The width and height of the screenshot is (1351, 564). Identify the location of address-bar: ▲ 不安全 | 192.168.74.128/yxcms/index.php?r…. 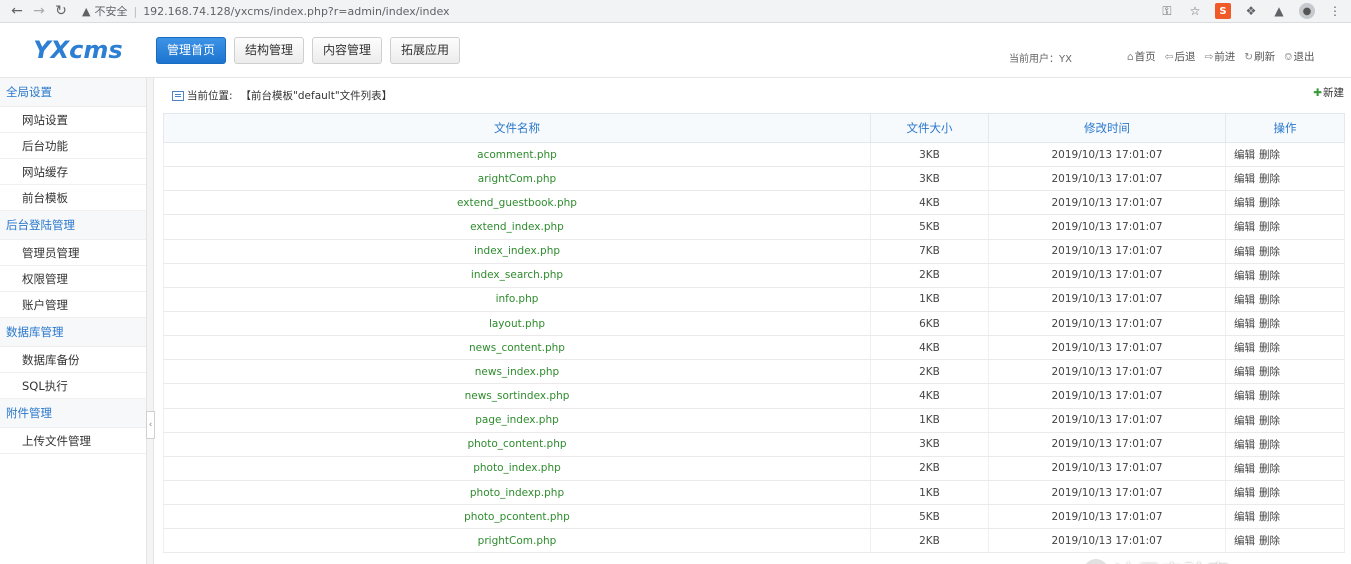
(598, 11).